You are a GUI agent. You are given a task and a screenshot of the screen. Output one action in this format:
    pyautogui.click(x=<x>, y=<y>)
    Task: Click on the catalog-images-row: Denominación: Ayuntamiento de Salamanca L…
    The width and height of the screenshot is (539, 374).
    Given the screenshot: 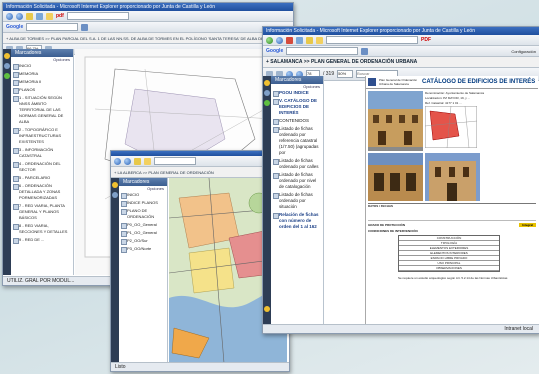 What is the action you would take?
    pyautogui.click(x=452, y=121)
    